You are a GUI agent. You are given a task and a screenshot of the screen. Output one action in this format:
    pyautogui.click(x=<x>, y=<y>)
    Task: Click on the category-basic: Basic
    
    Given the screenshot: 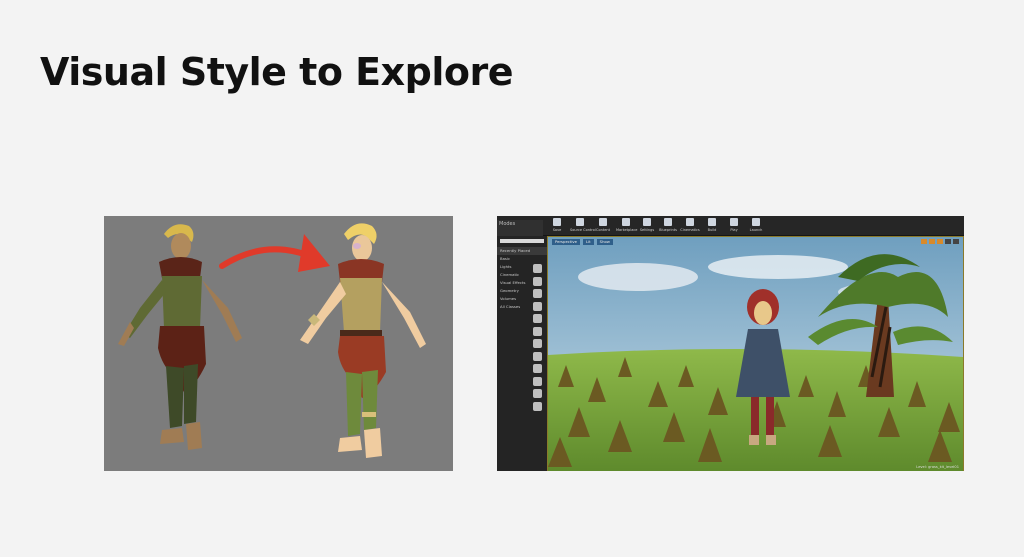 What is the action you would take?
    pyautogui.click(x=522, y=259)
    